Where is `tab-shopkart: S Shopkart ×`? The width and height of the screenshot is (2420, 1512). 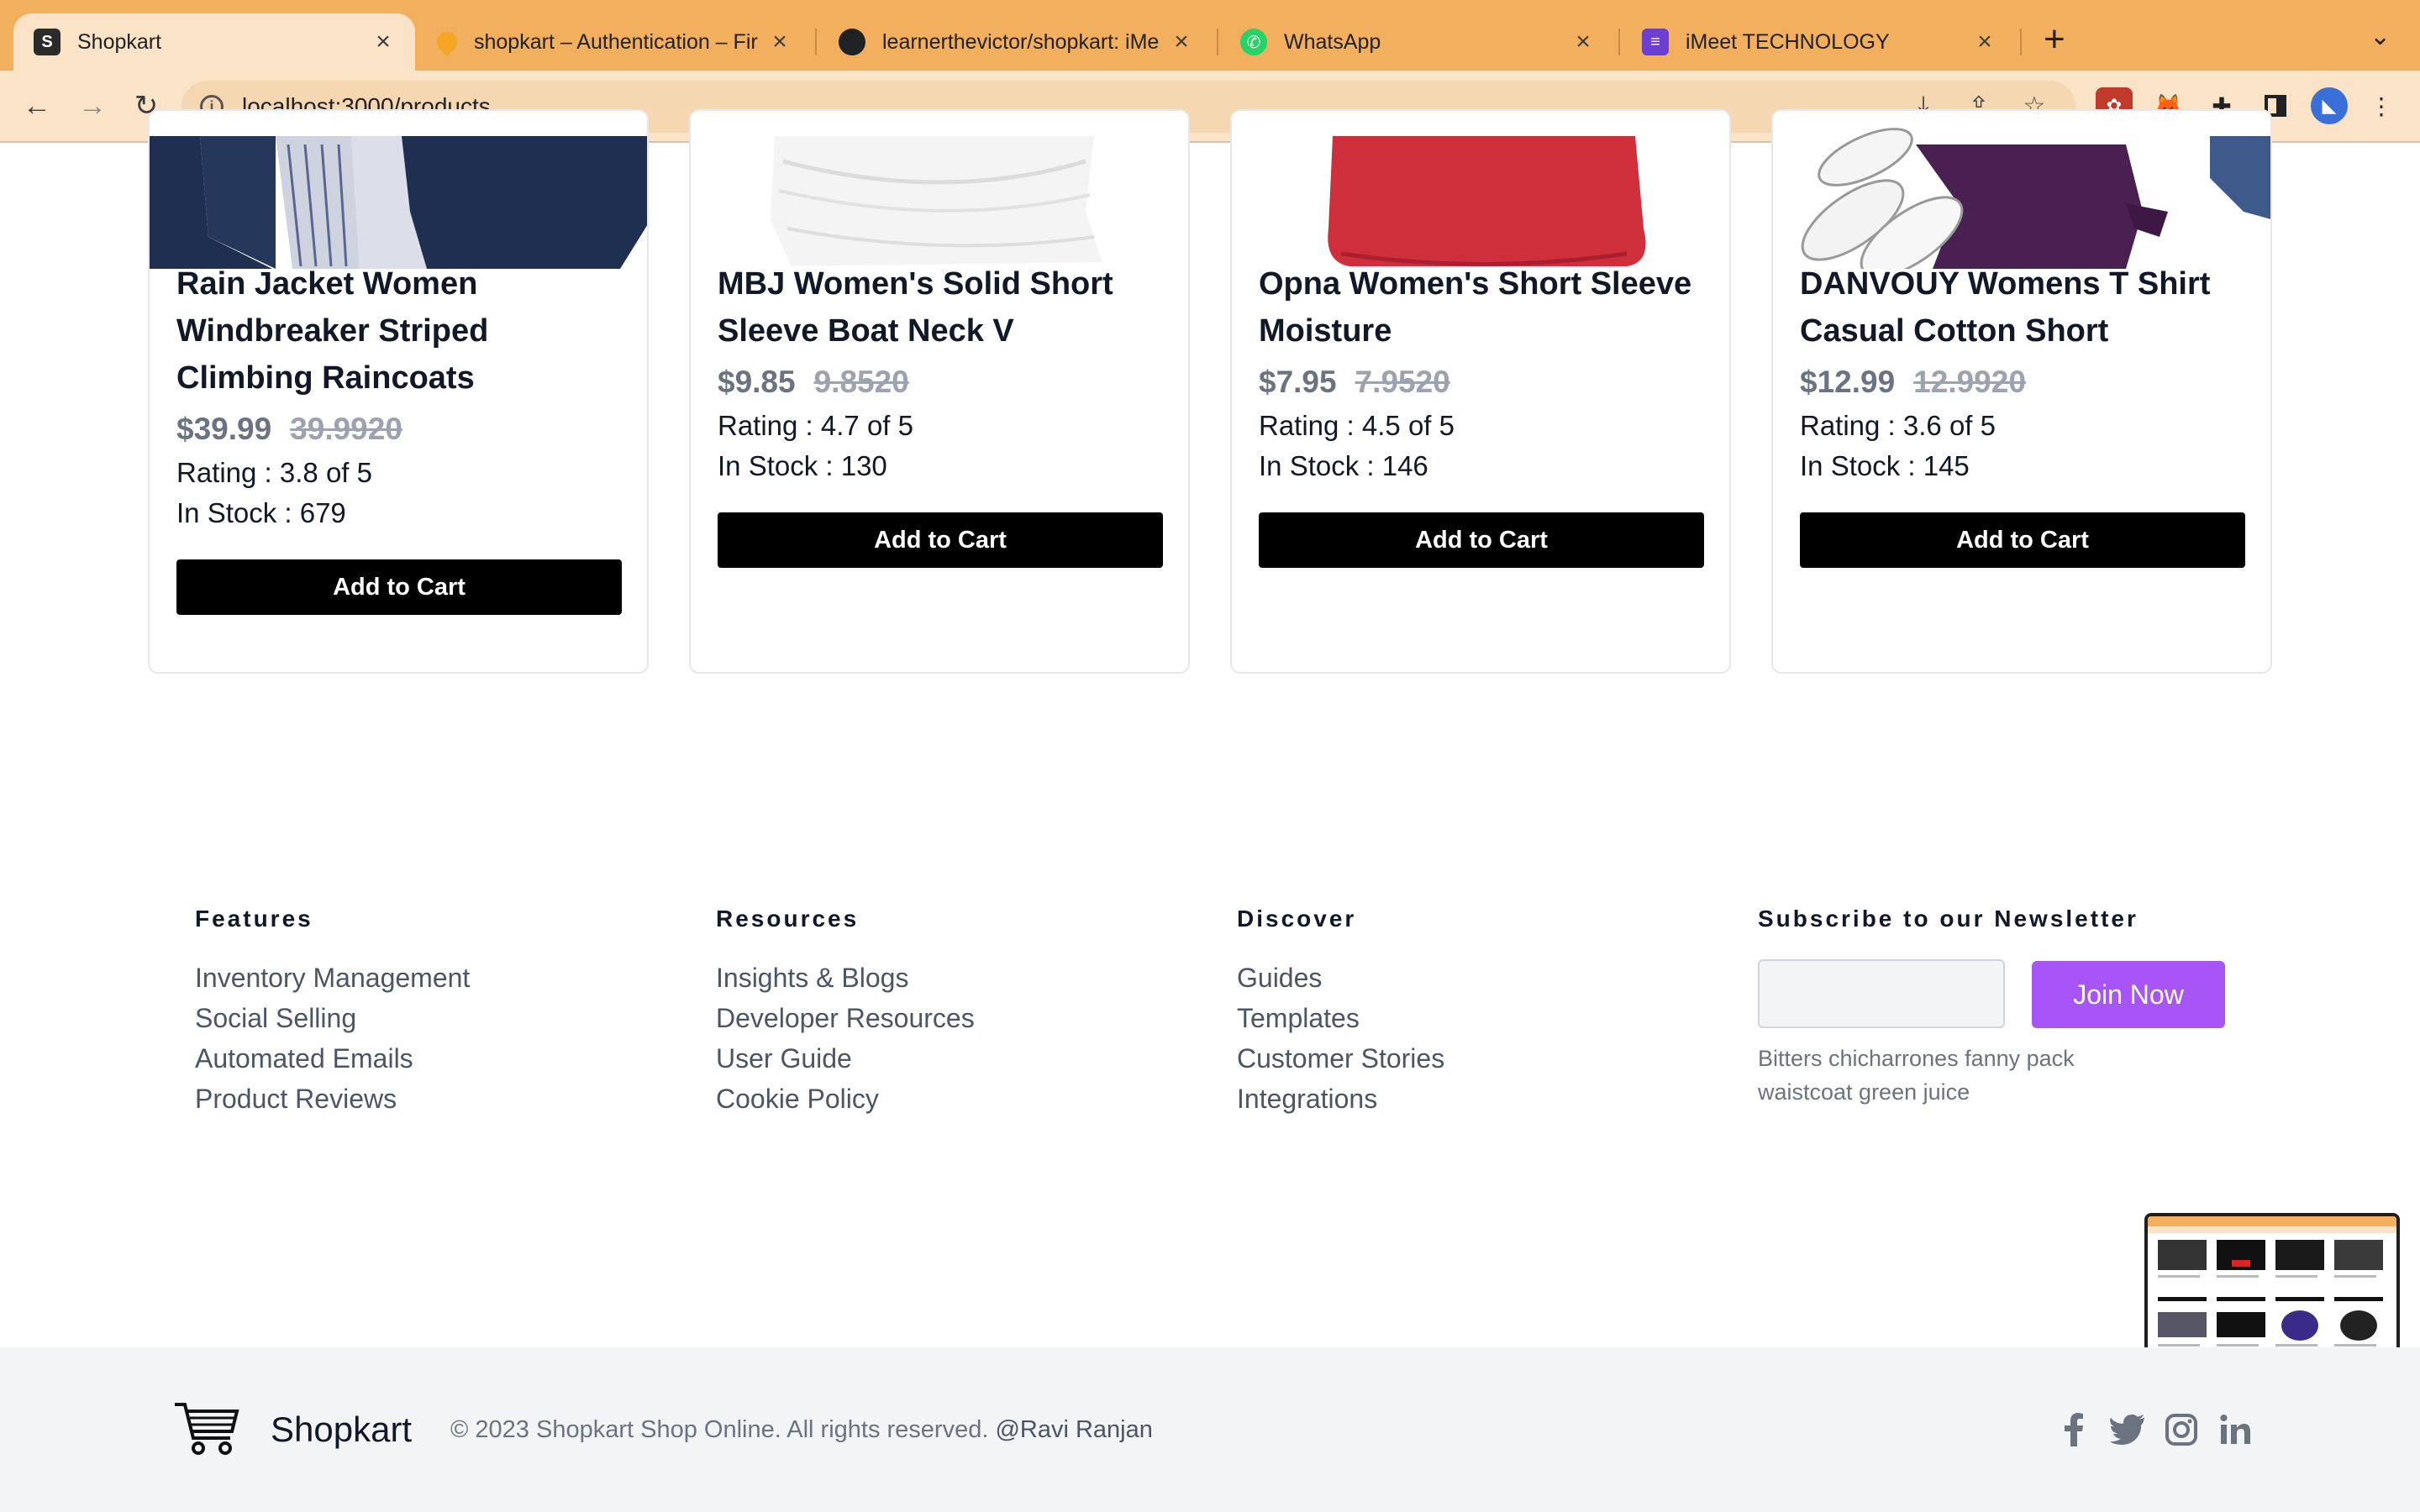 tab-shopkart: S Shopkart × is located at coordinates (214, 42).